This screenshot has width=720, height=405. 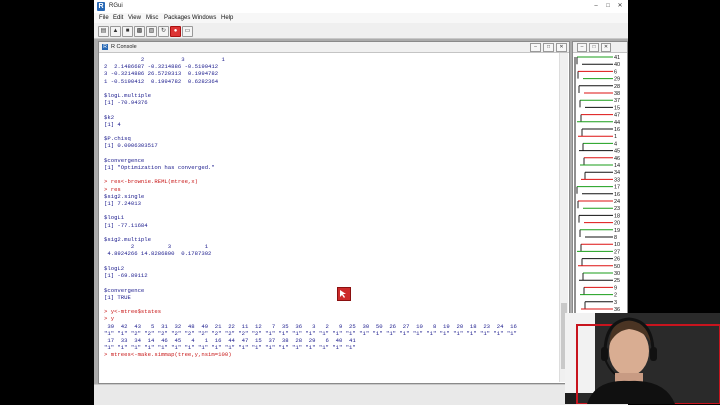 I want to click on tip-label: 33, so click(x=617, y=180).